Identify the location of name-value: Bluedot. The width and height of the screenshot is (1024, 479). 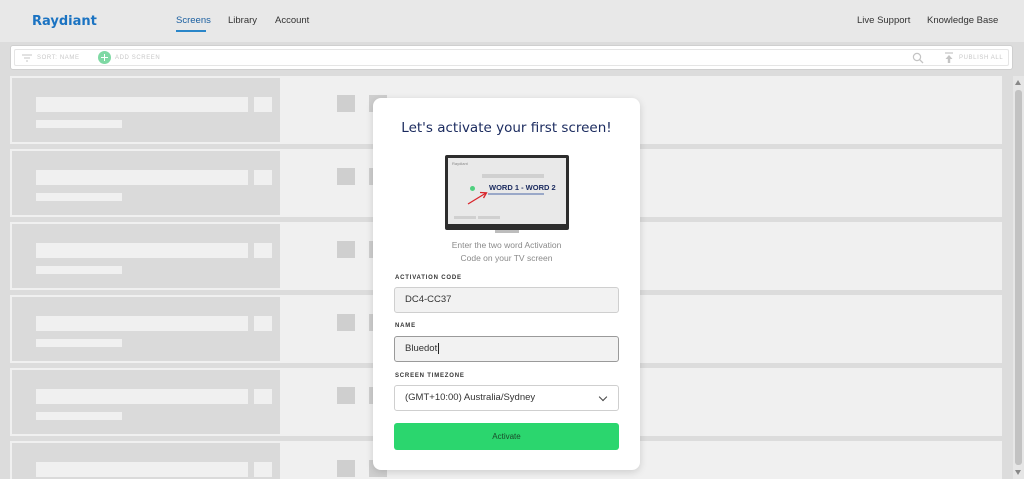
(421, 348).